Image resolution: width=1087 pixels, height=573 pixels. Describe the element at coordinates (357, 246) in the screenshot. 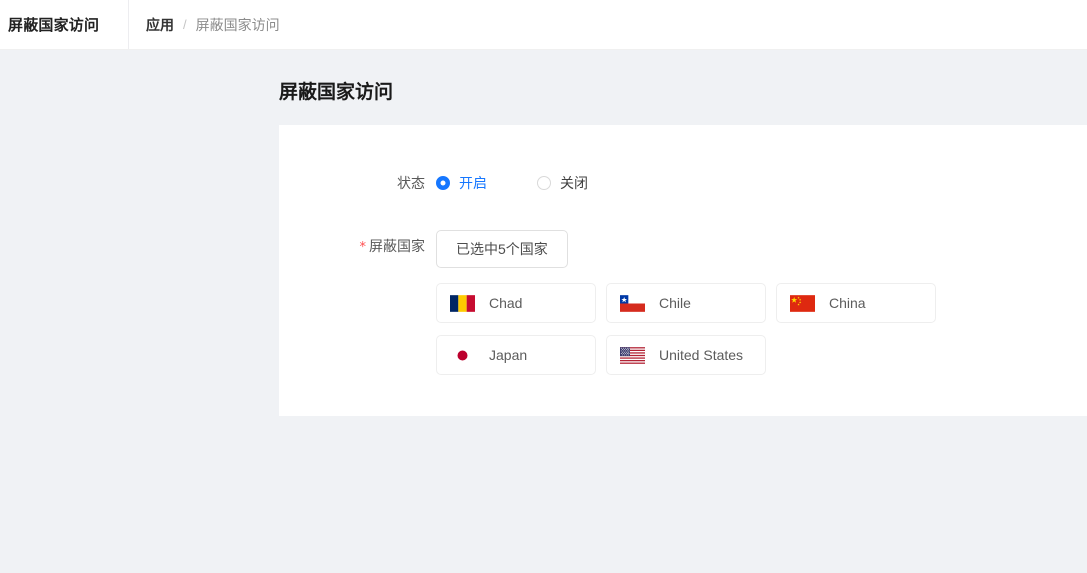

I see `blocked-countries-label: * 屏蔽国家` at that location.